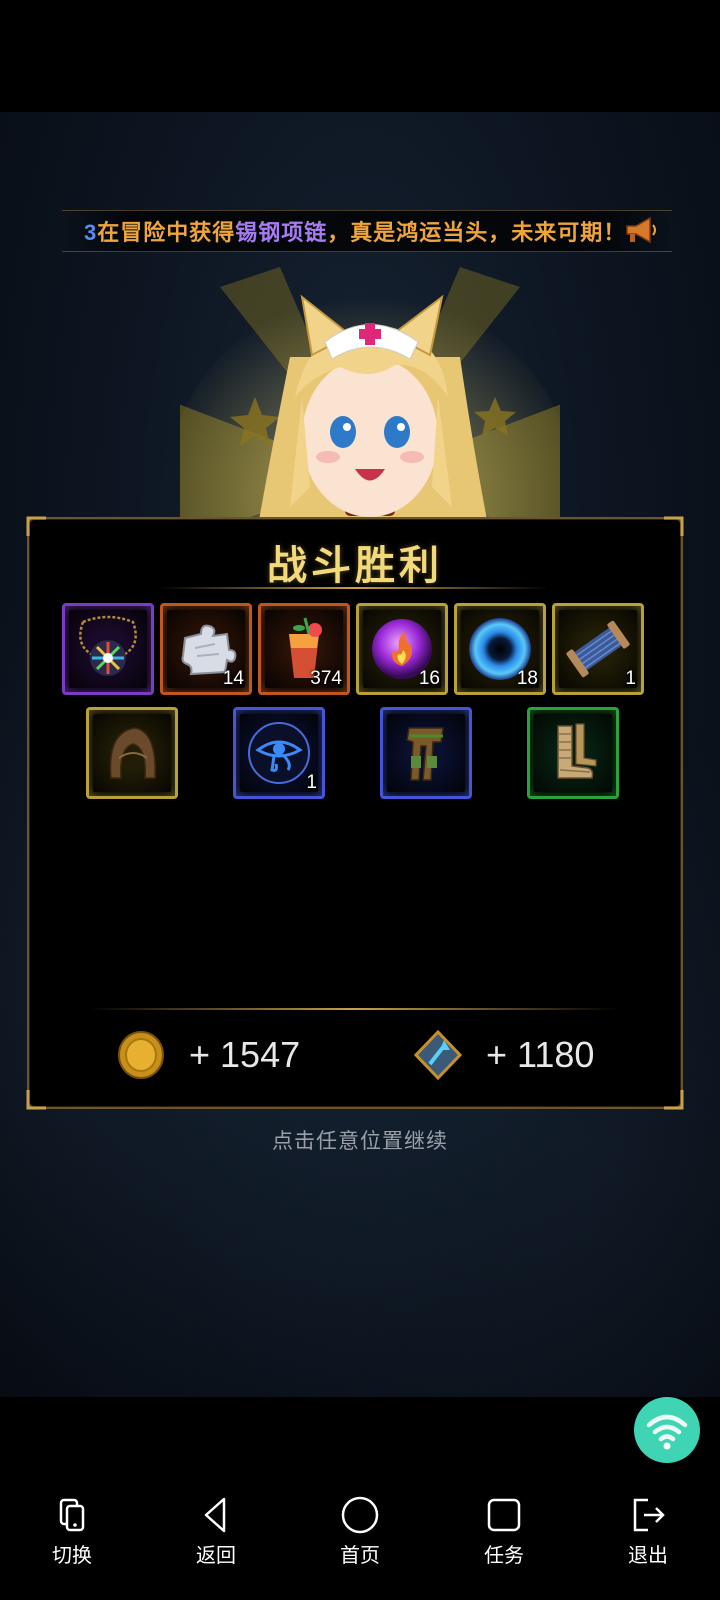  What do you see at coordinates (304, 649) in the screenshot?
I see `reward-item-slot: 374` at bounding box center [304, 649].